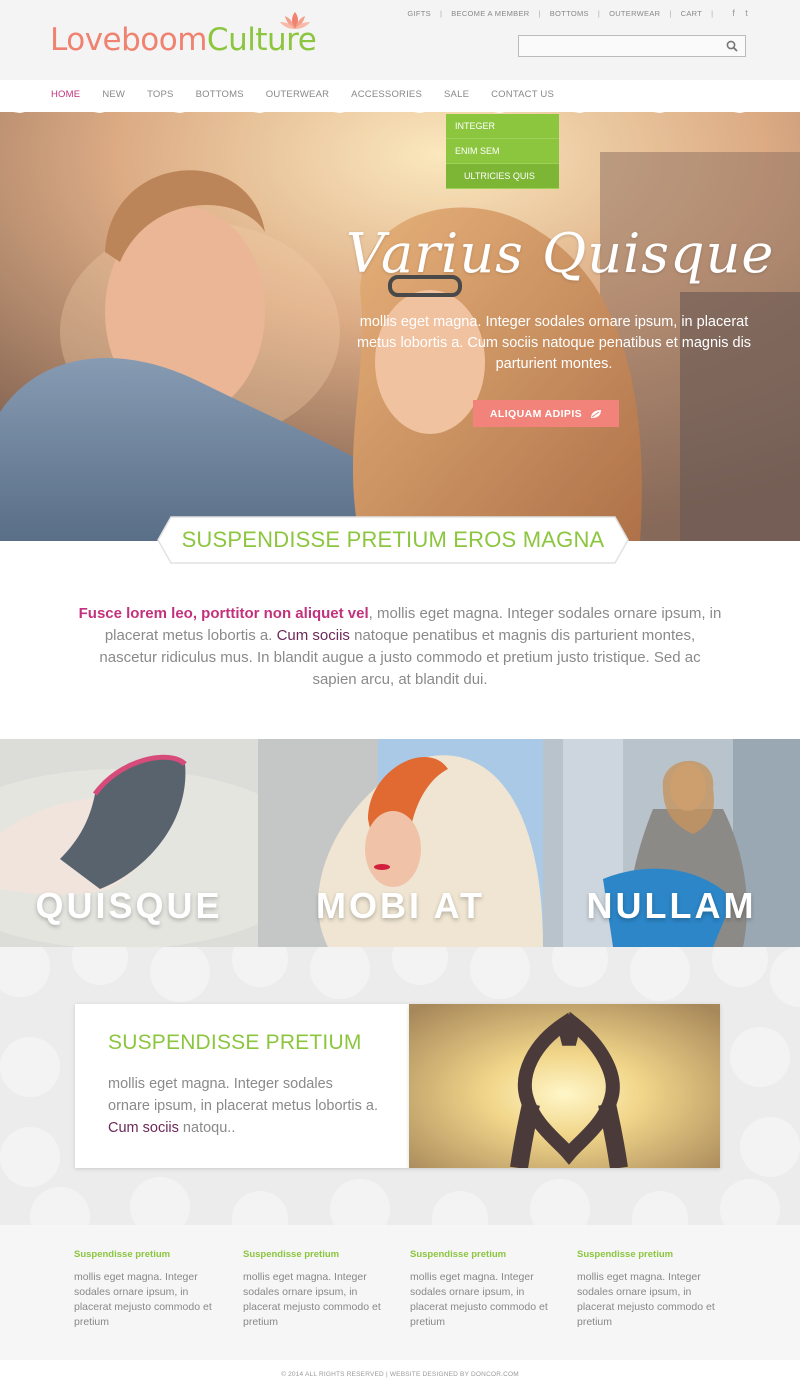  Describe the element at coordinates (65, 94) in the screenshot. I see `nav-item-home: HOME` at that location.